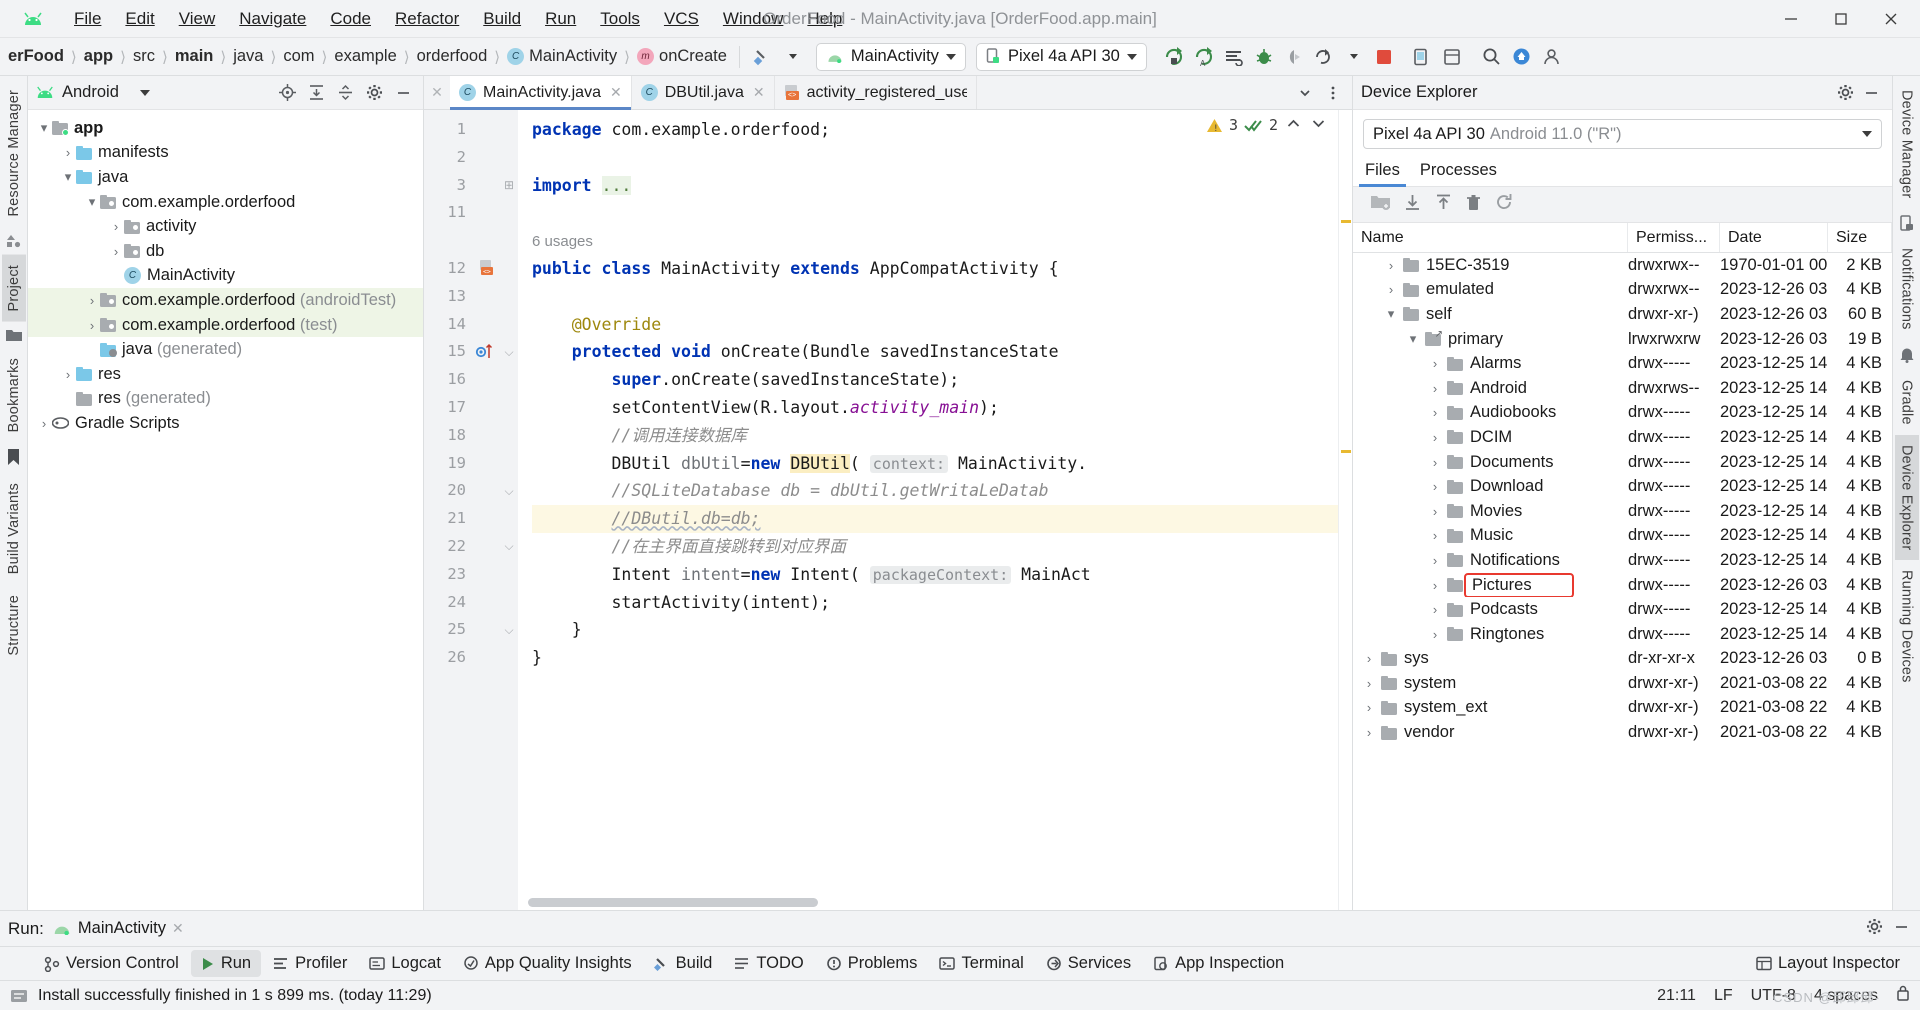 Image resolution: width=1920 pixels, height=1010 pixels. What do you see at coordinates (248, 56) in the screenshot?
I see `breadcrumb-java: java` at bounding box center [248, 56].